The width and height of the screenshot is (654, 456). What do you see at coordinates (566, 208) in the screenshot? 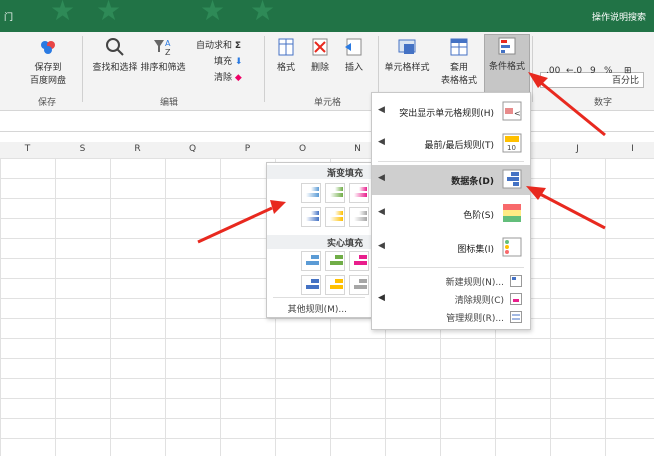
I see `arrow-to-data-bars` at bounding box center [566, 208].